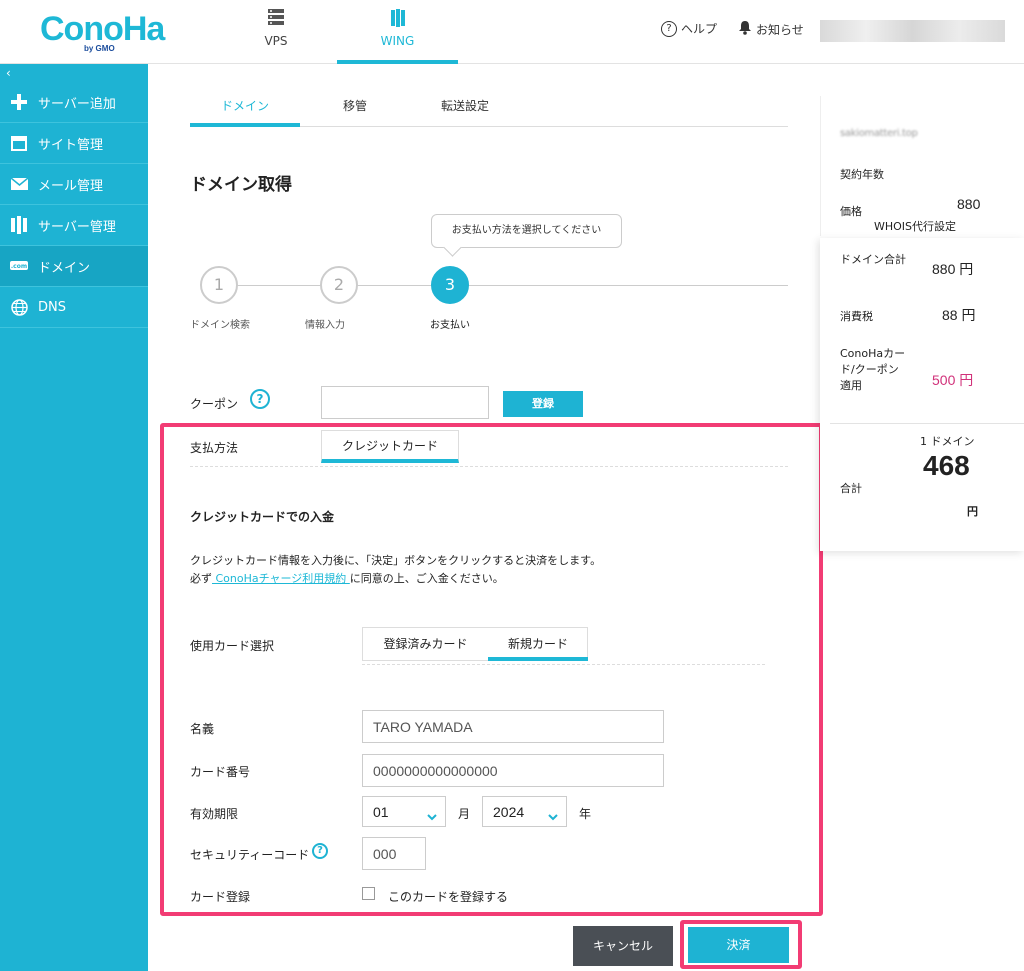 The width and height of the screenshot is (1024, 971). Describe the element at coordinates (450, 325) in the screenshot. I see `step-3-label: お支払い` at that location.